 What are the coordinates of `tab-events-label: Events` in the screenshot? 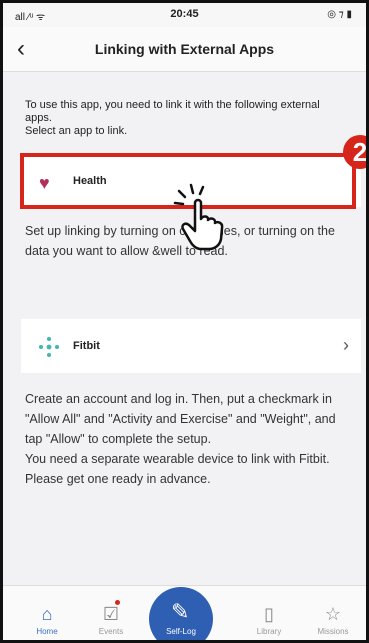 It's located at (111, 631).